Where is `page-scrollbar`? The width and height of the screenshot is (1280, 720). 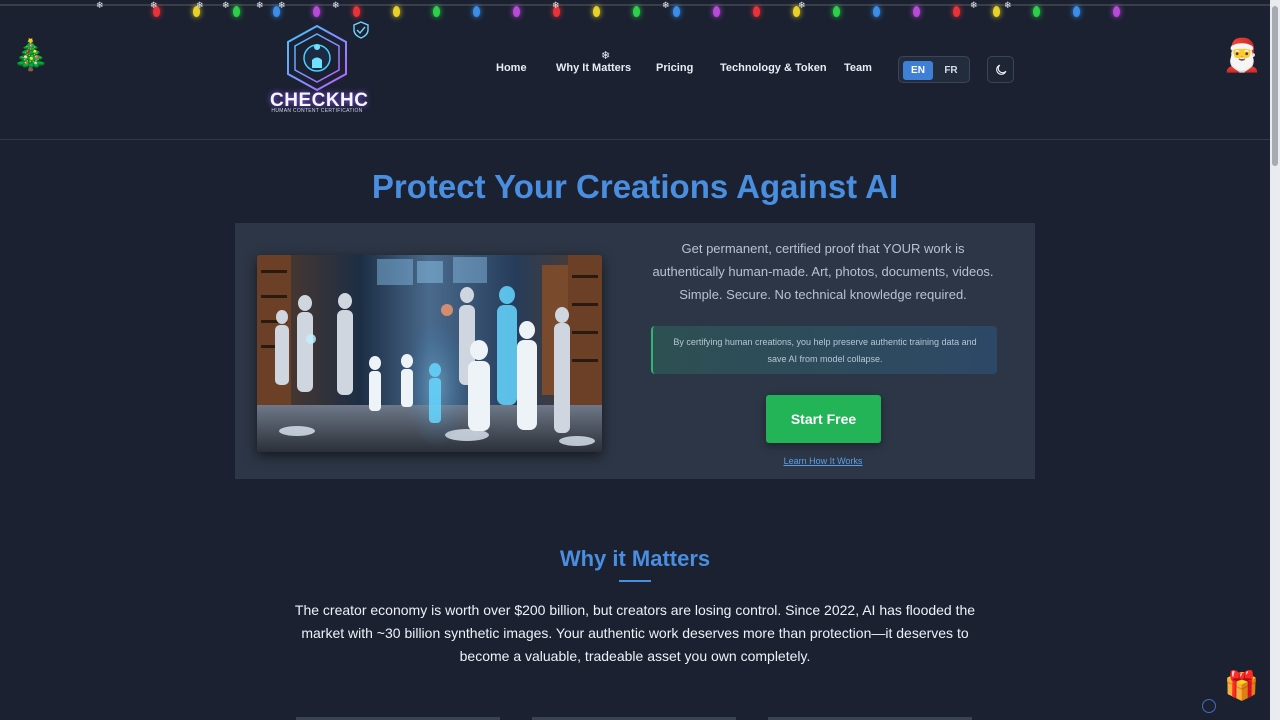
page-scrollbar is located at coordinates (1275, 360).